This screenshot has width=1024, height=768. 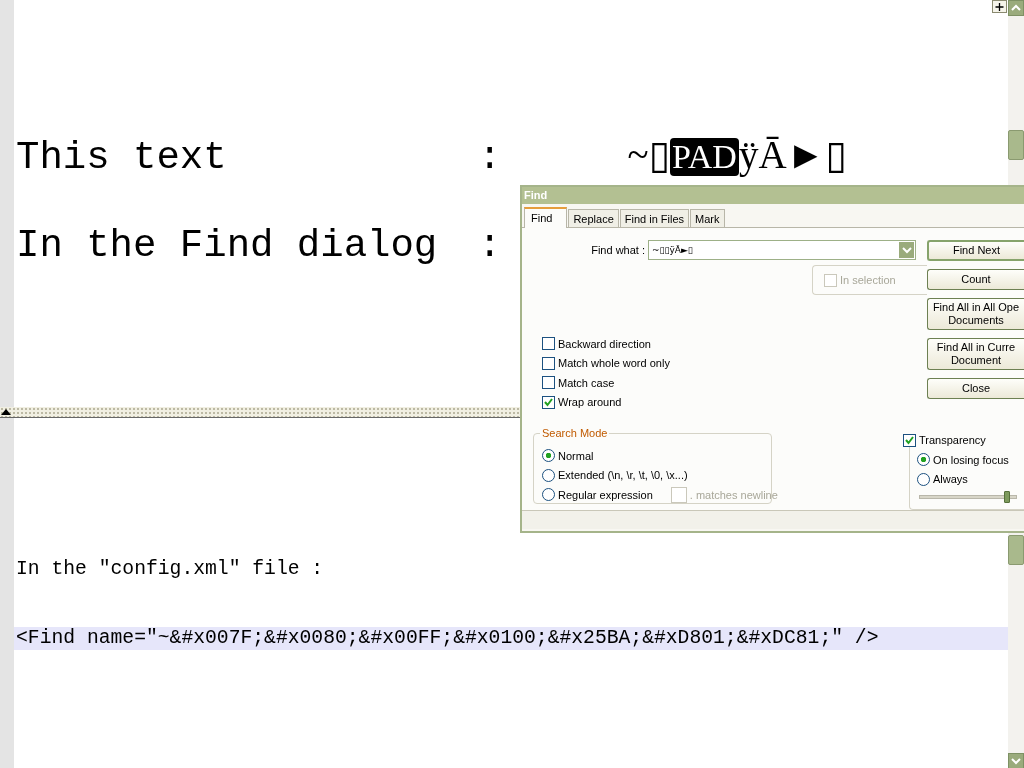 I want to click on checkbox-label: Transparency, so click(x=952, y=440).